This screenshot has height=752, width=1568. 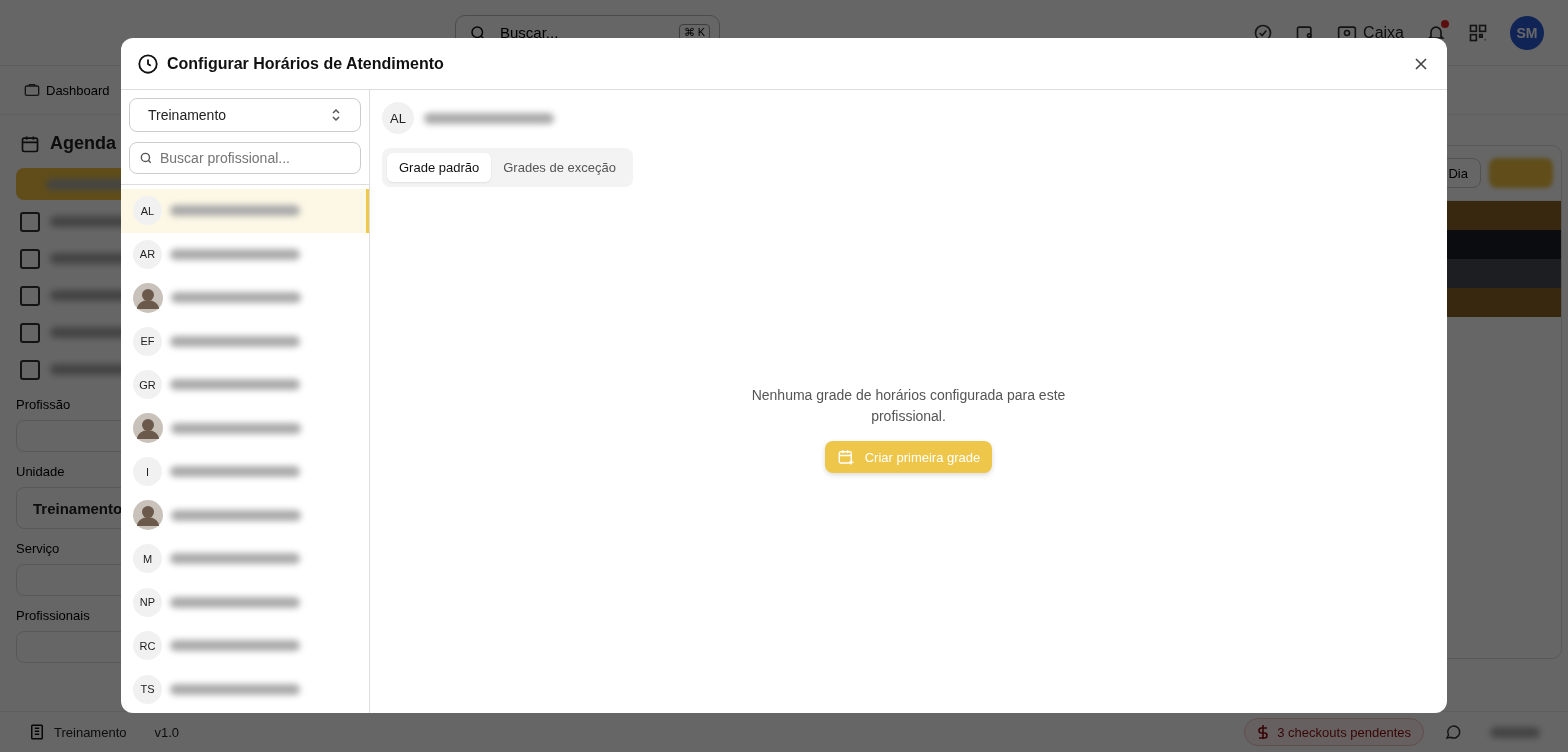 What do you see at coordinates (38, 548) in the screenshot?
I see `filter-label: Serviço` at bounding box center [38, 548].